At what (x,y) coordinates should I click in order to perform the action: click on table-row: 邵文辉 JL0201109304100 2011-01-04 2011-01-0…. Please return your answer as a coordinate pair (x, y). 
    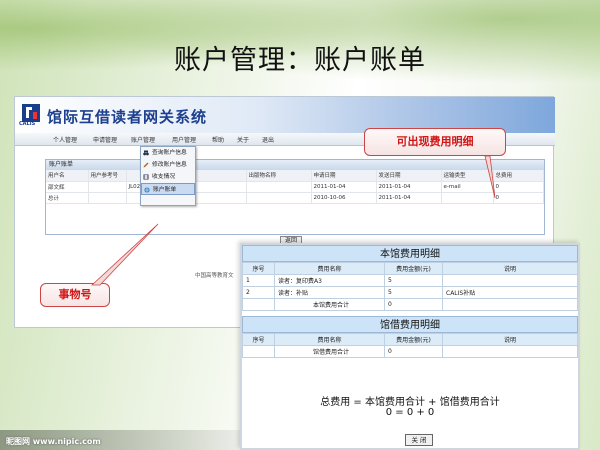
    Looking at the image, I should click on (295, 187).